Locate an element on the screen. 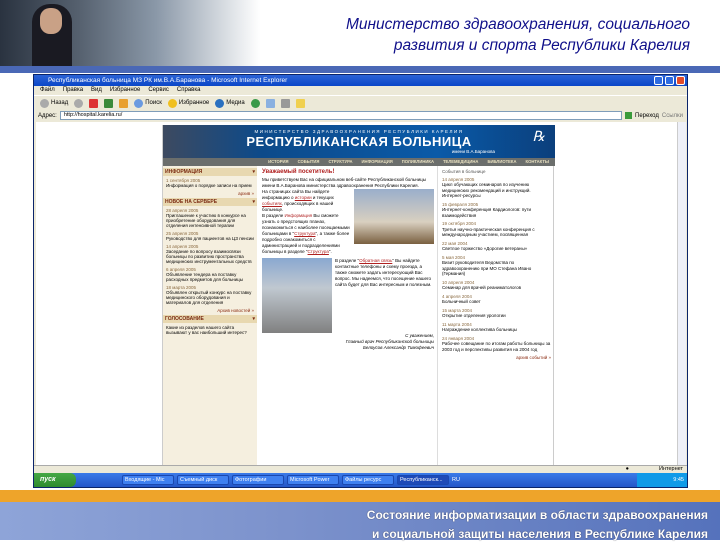  info-archive-link: архив » is located at coordinates (210, 193).